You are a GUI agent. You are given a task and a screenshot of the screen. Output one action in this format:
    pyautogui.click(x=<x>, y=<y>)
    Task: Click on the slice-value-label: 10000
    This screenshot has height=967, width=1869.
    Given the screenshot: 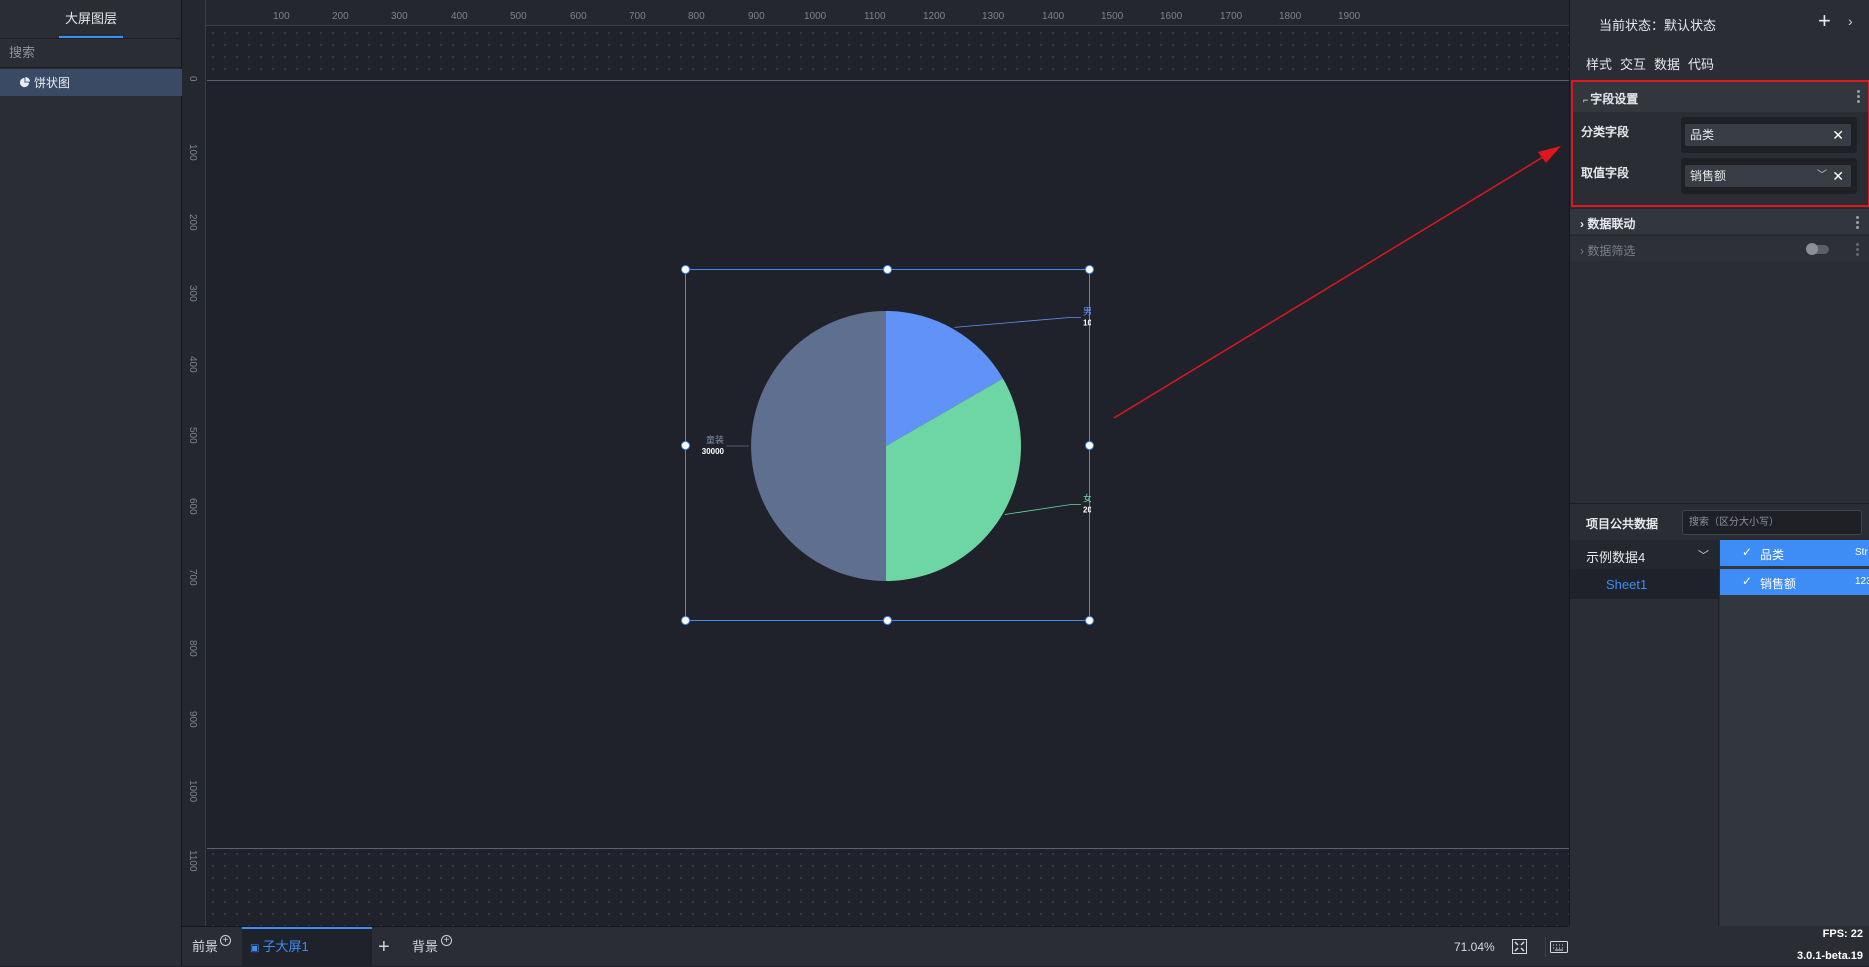 What is the action you would take?
    pyautogui.click(x=1087, y=322)
    